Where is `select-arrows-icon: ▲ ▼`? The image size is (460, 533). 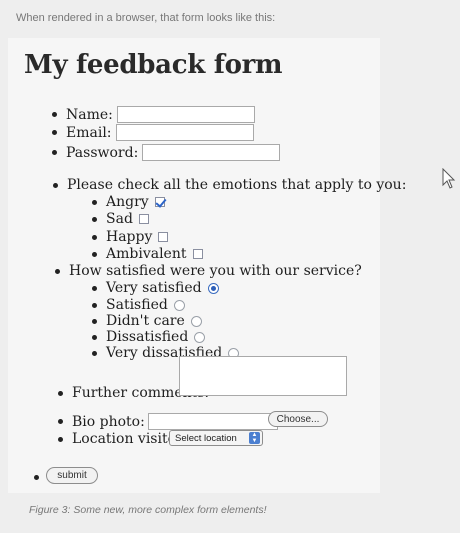
select-arrows-icon: ▲ ▼ is located at coordinates (254, 438).